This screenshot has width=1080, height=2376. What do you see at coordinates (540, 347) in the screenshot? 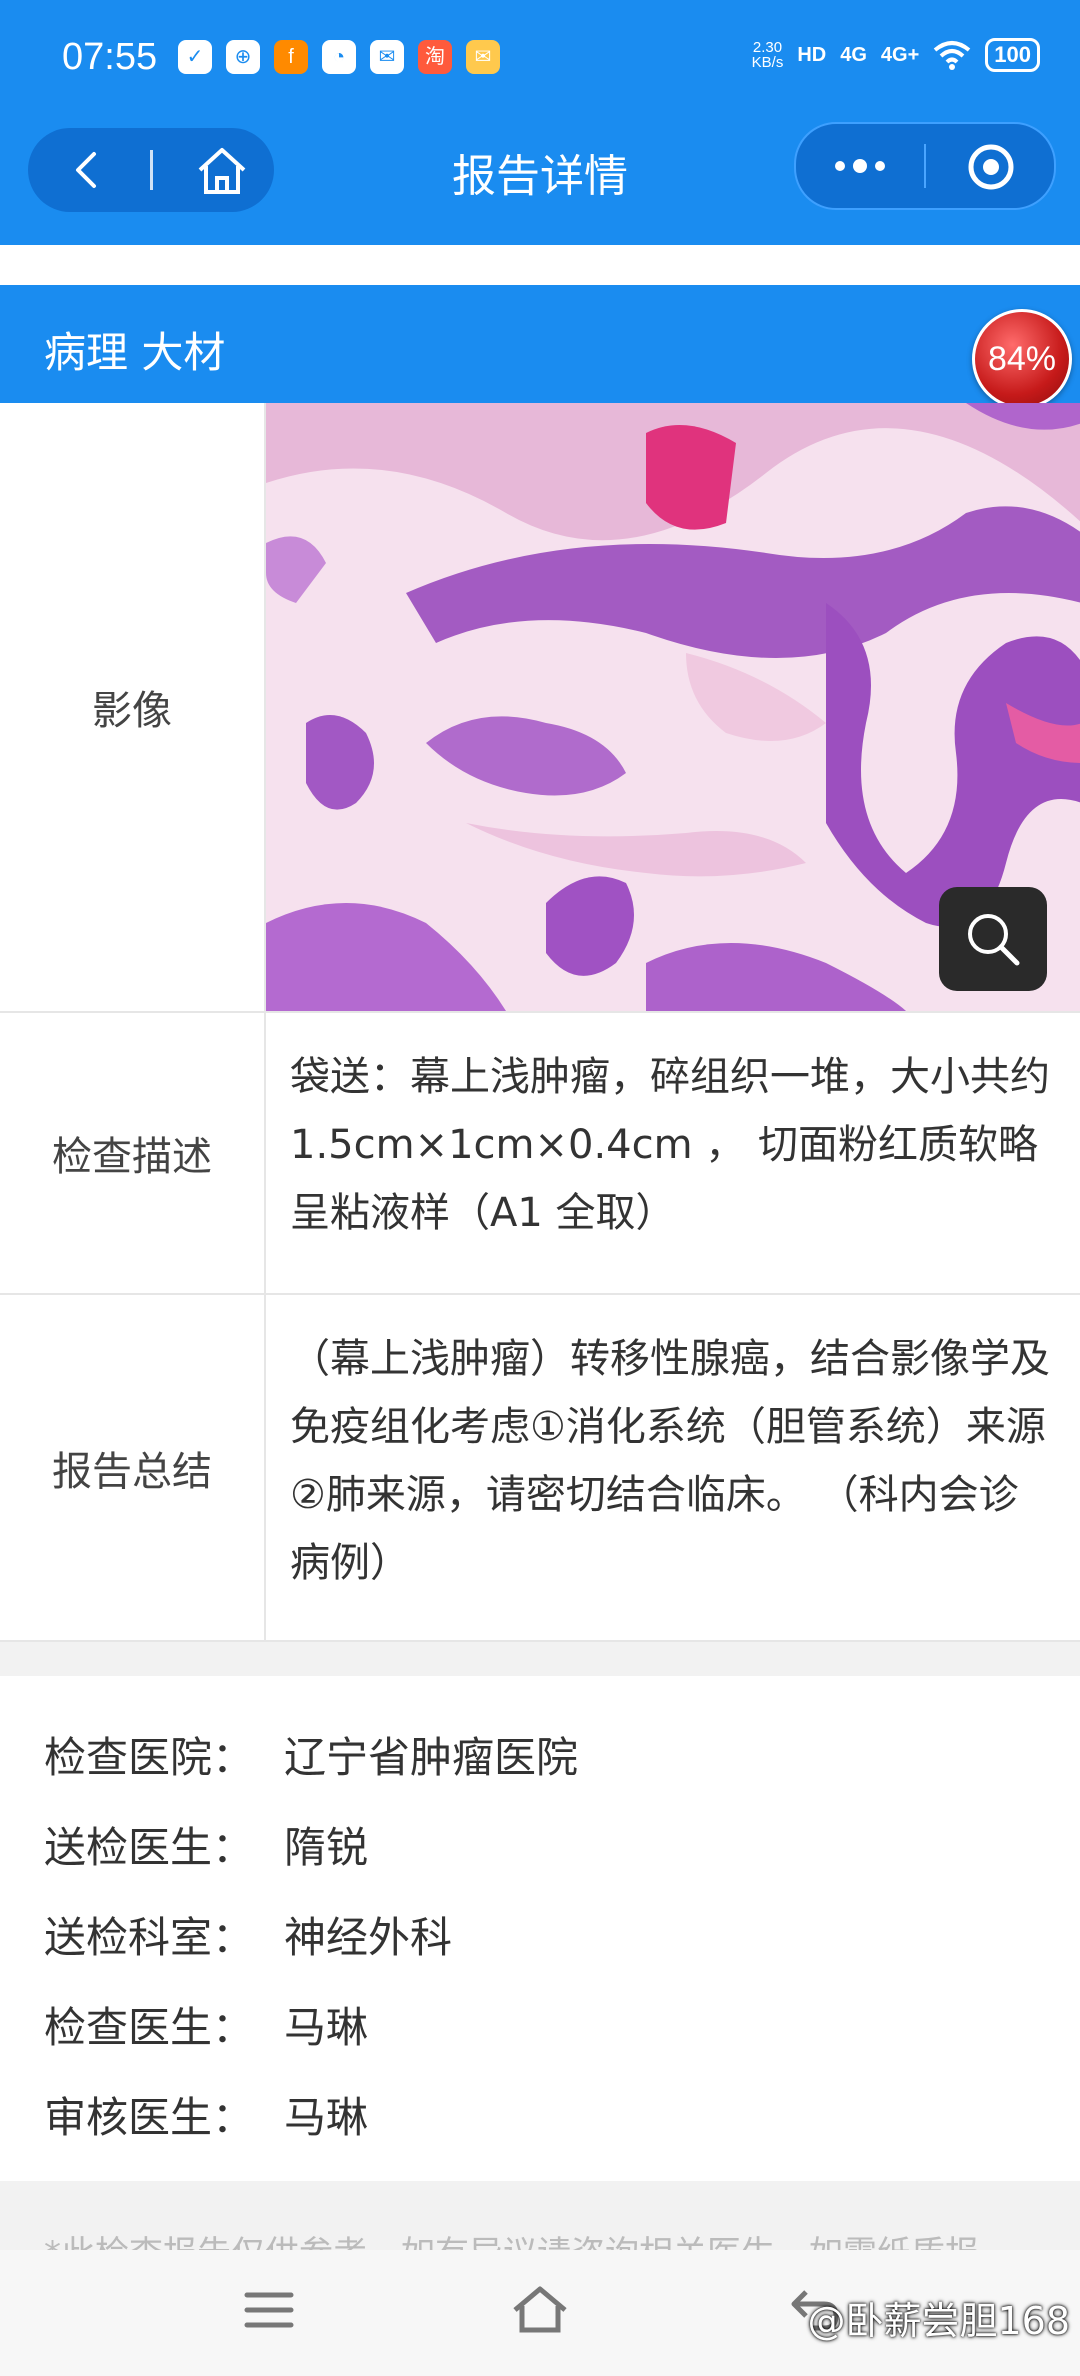
I see `section-header: 病理 大材 84%` at bounding box center [540, 347].